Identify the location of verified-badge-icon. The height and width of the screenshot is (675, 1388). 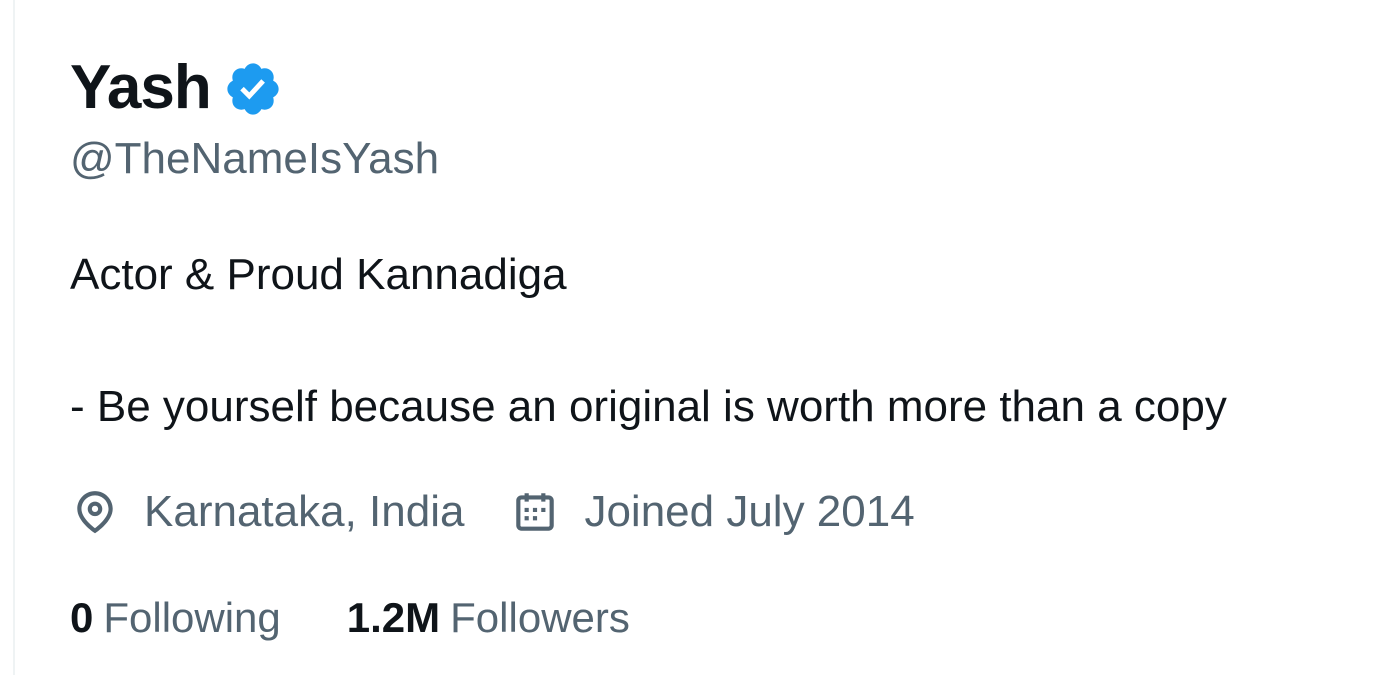
(253, 89).